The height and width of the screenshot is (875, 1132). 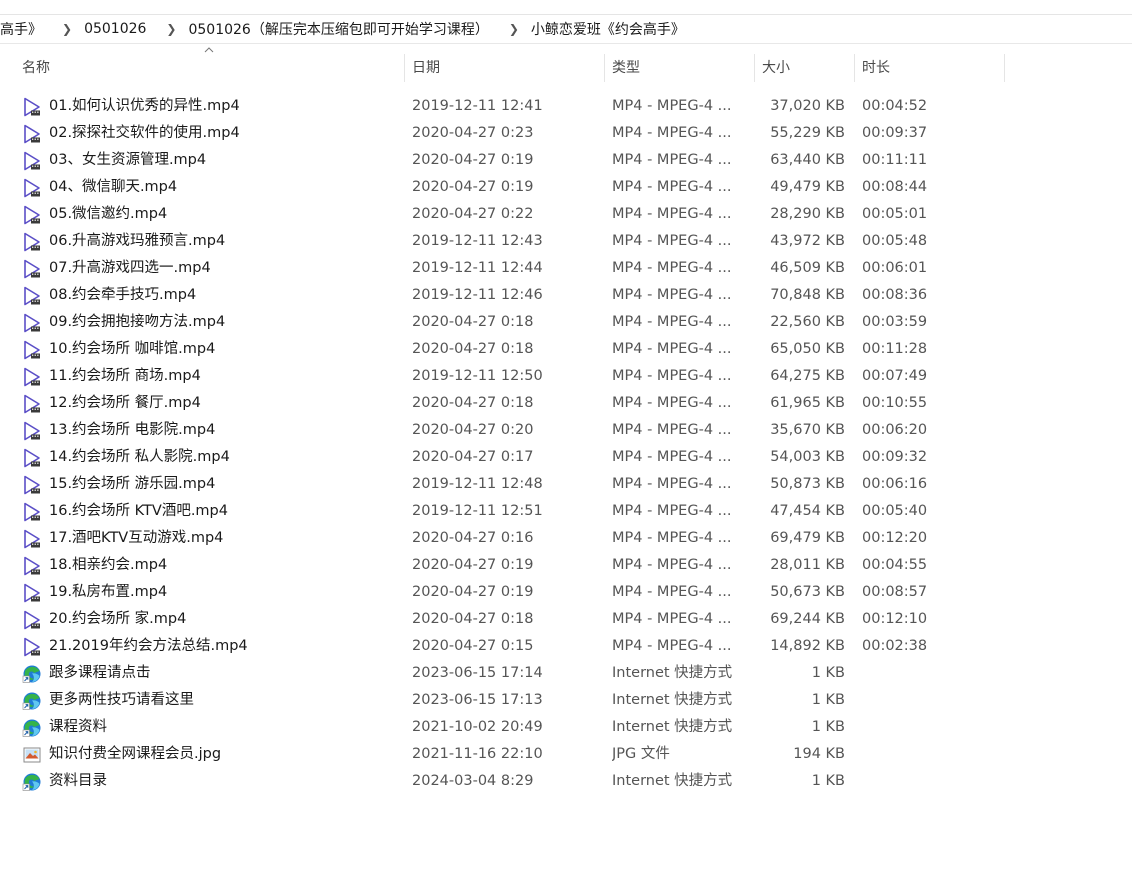 I want to click on file-name-cell: 09.约会拥抱接吻方法.mp4, so click(x=212, y=322).